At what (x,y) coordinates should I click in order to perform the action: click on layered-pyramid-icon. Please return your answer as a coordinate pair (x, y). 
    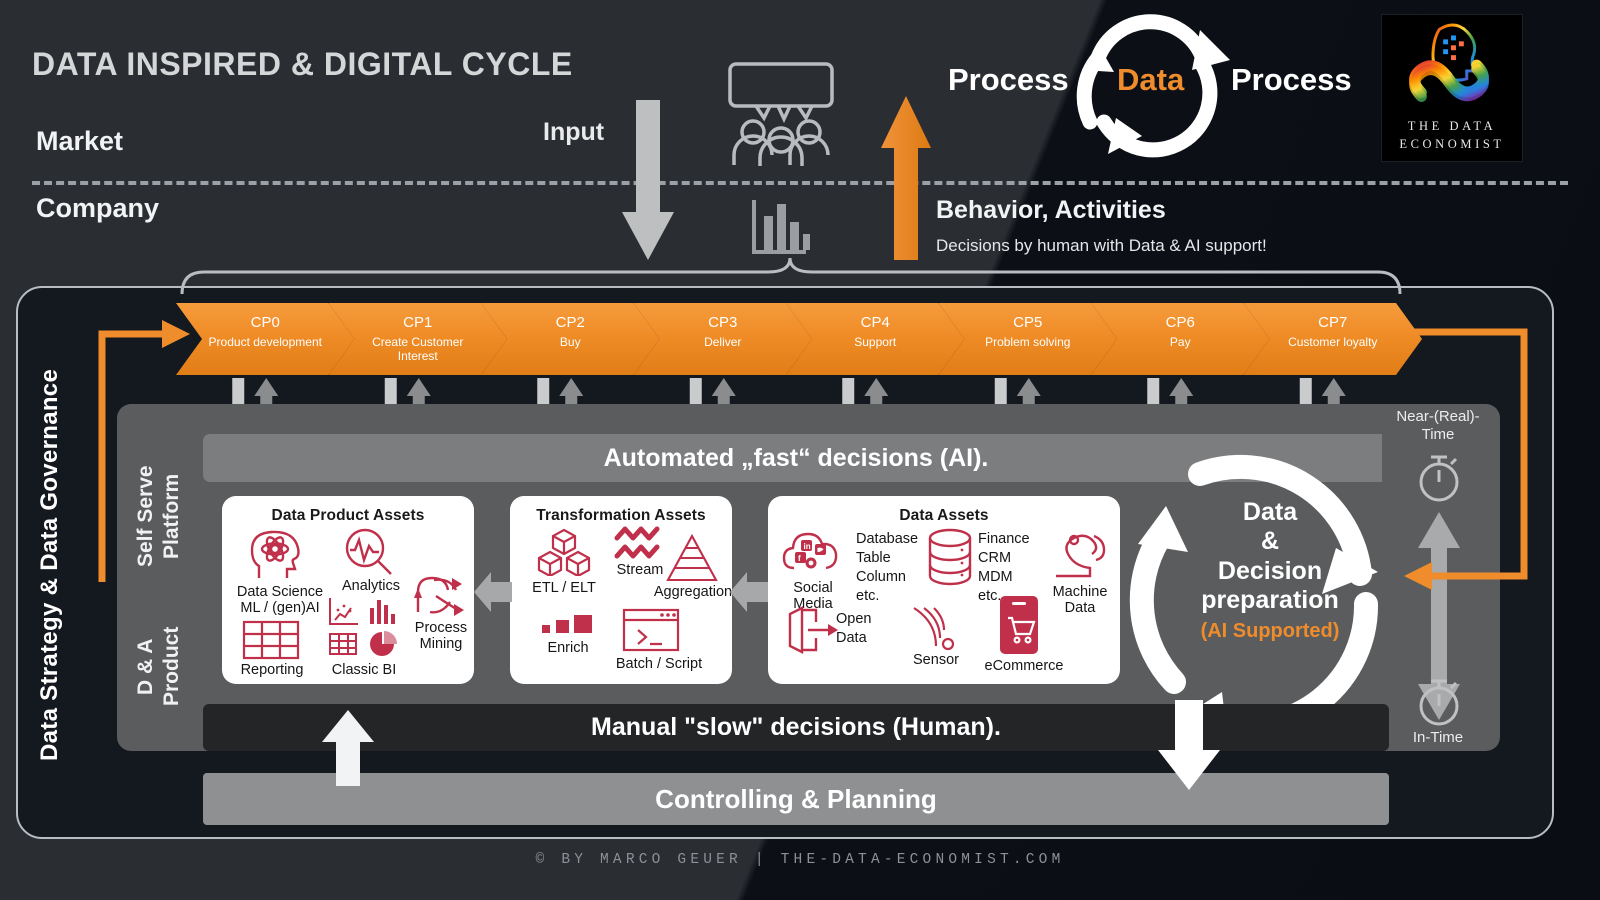
    Looking at the image, I should click on (692, 558).